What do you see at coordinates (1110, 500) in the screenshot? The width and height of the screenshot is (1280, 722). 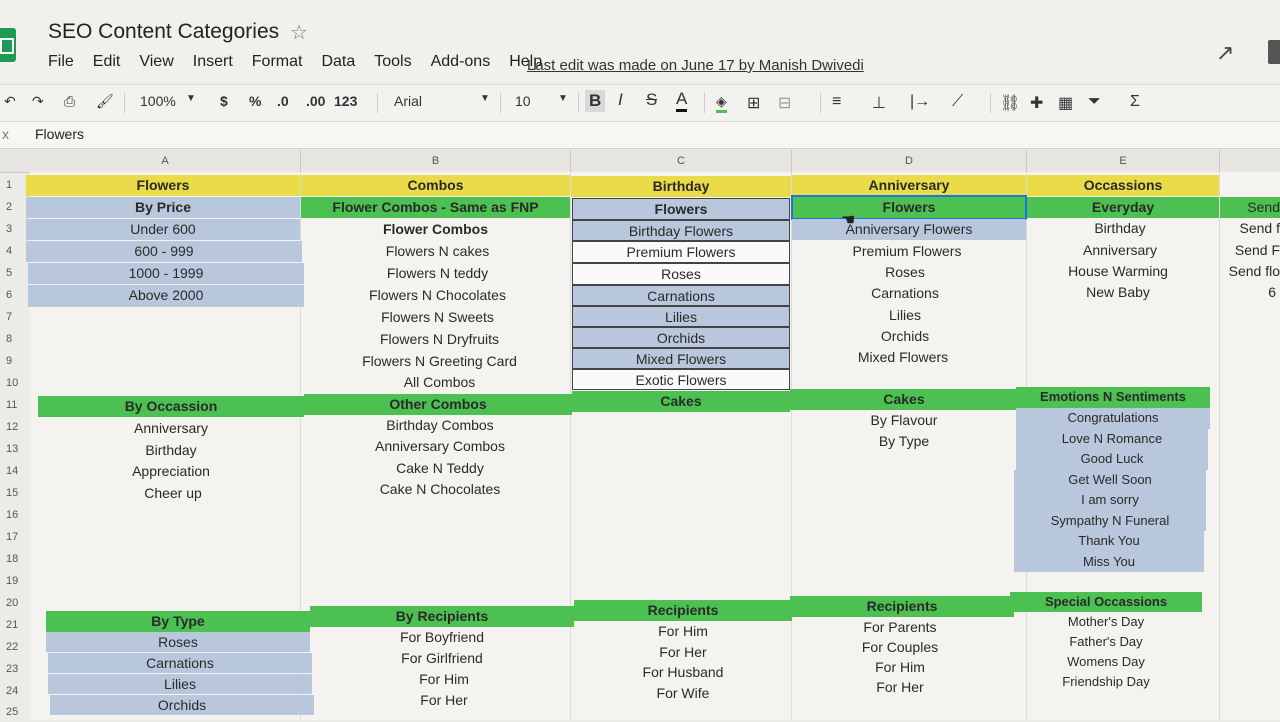 I see `cell-e16: I am sorry` at bounding box center [1110, 500].